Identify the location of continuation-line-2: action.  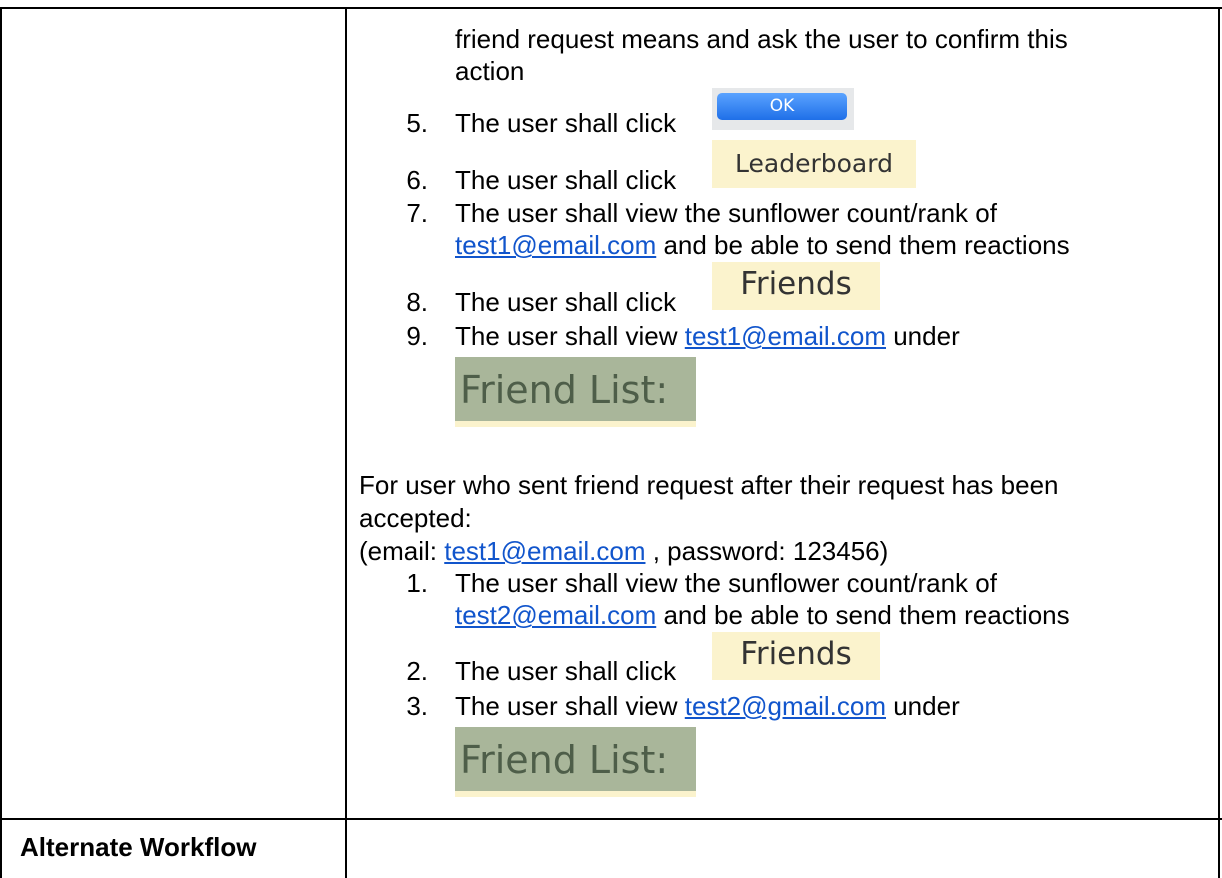
(490, 71).